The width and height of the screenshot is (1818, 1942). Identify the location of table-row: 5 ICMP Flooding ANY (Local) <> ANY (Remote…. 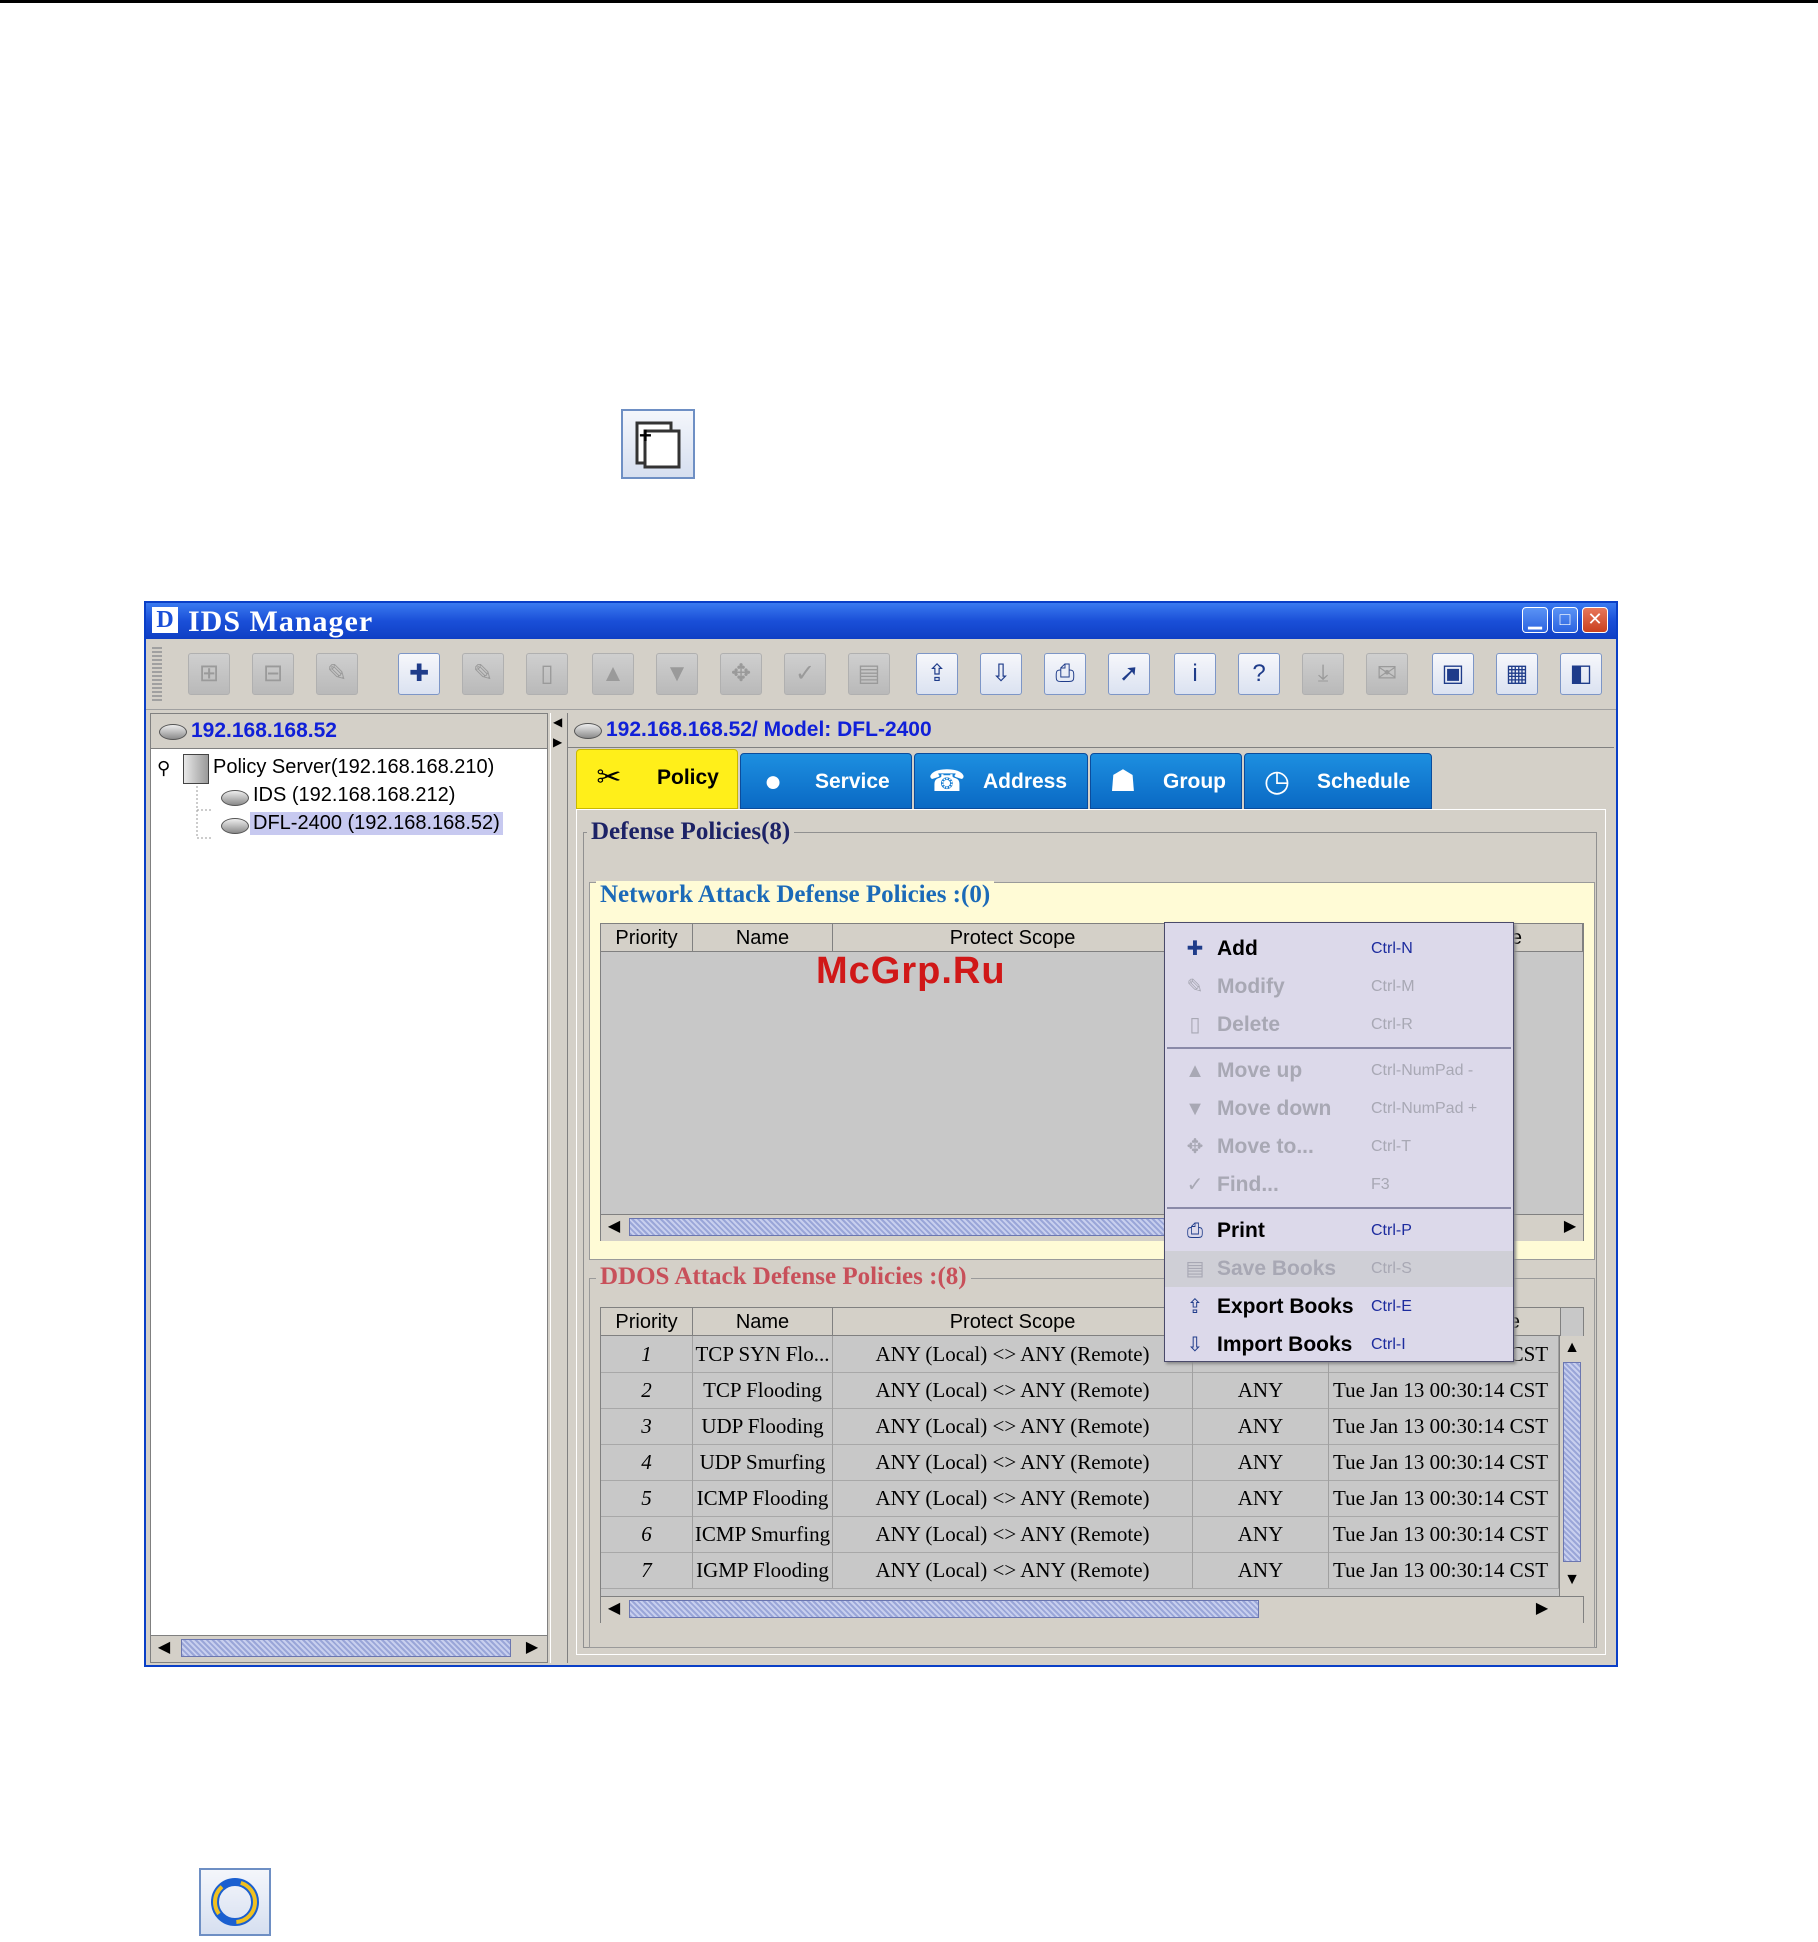
(1080, 1498).